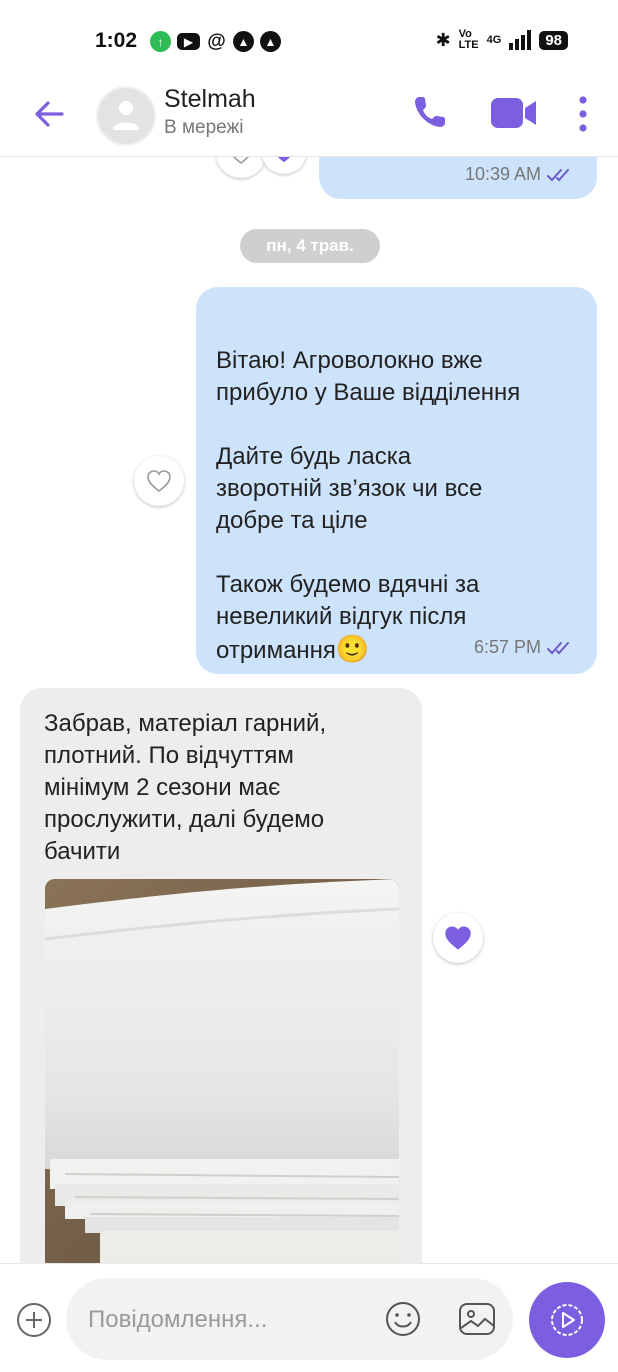  I want to click on volte-icon: Vo LTE, so click(468, 39).